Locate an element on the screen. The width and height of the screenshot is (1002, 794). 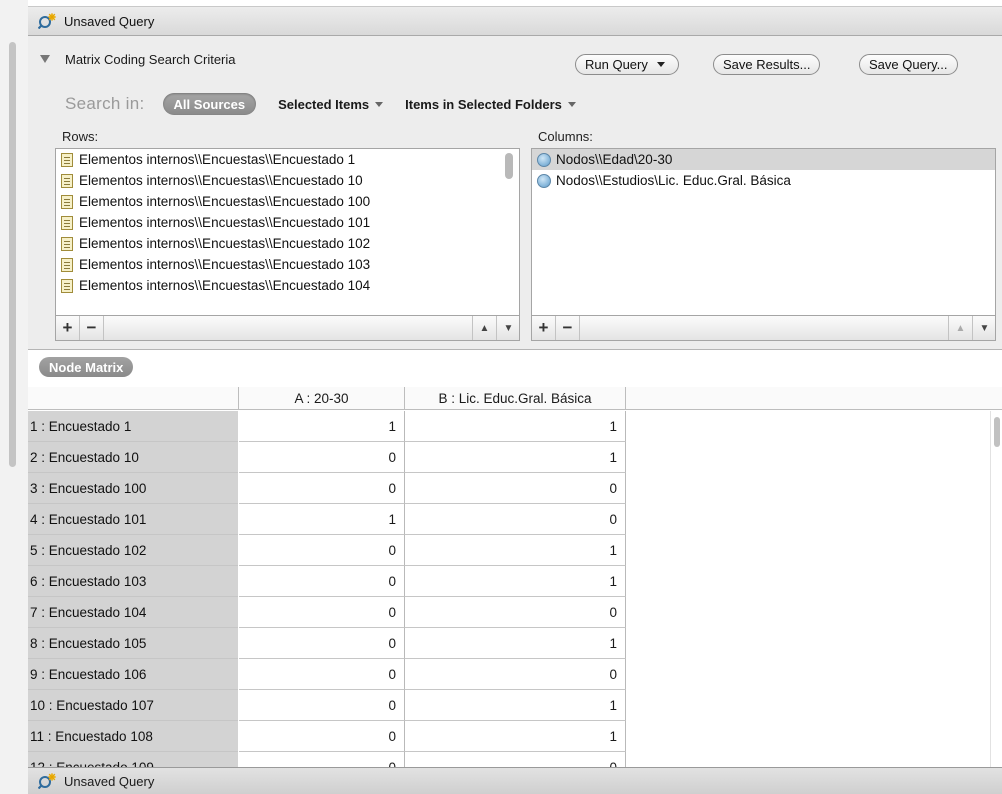
query-icon is located at coordinates (46, 21).